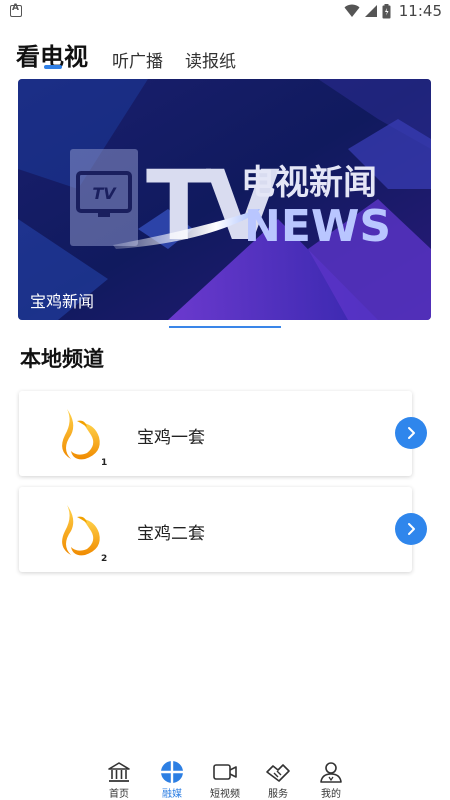 This screenshot has height=800, width=450. What do you see at coordinates (420, 11) in the screenshot?
I see `status-time: 11:45` at bounding box center [420, 11].